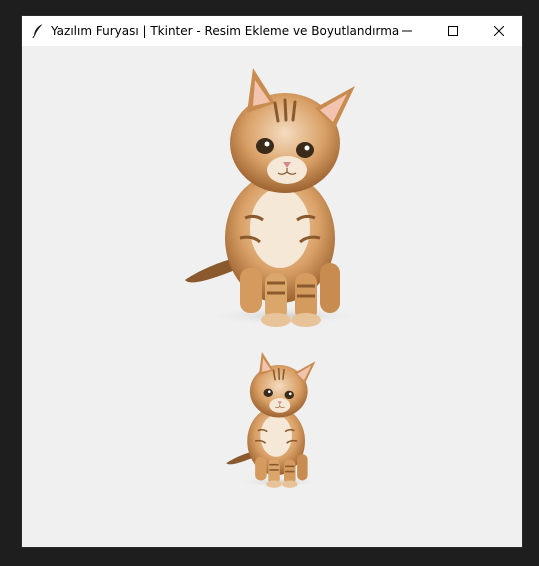 This screenshot has height=566, width=539. I want to click on minimize-button, so click(407, 31).